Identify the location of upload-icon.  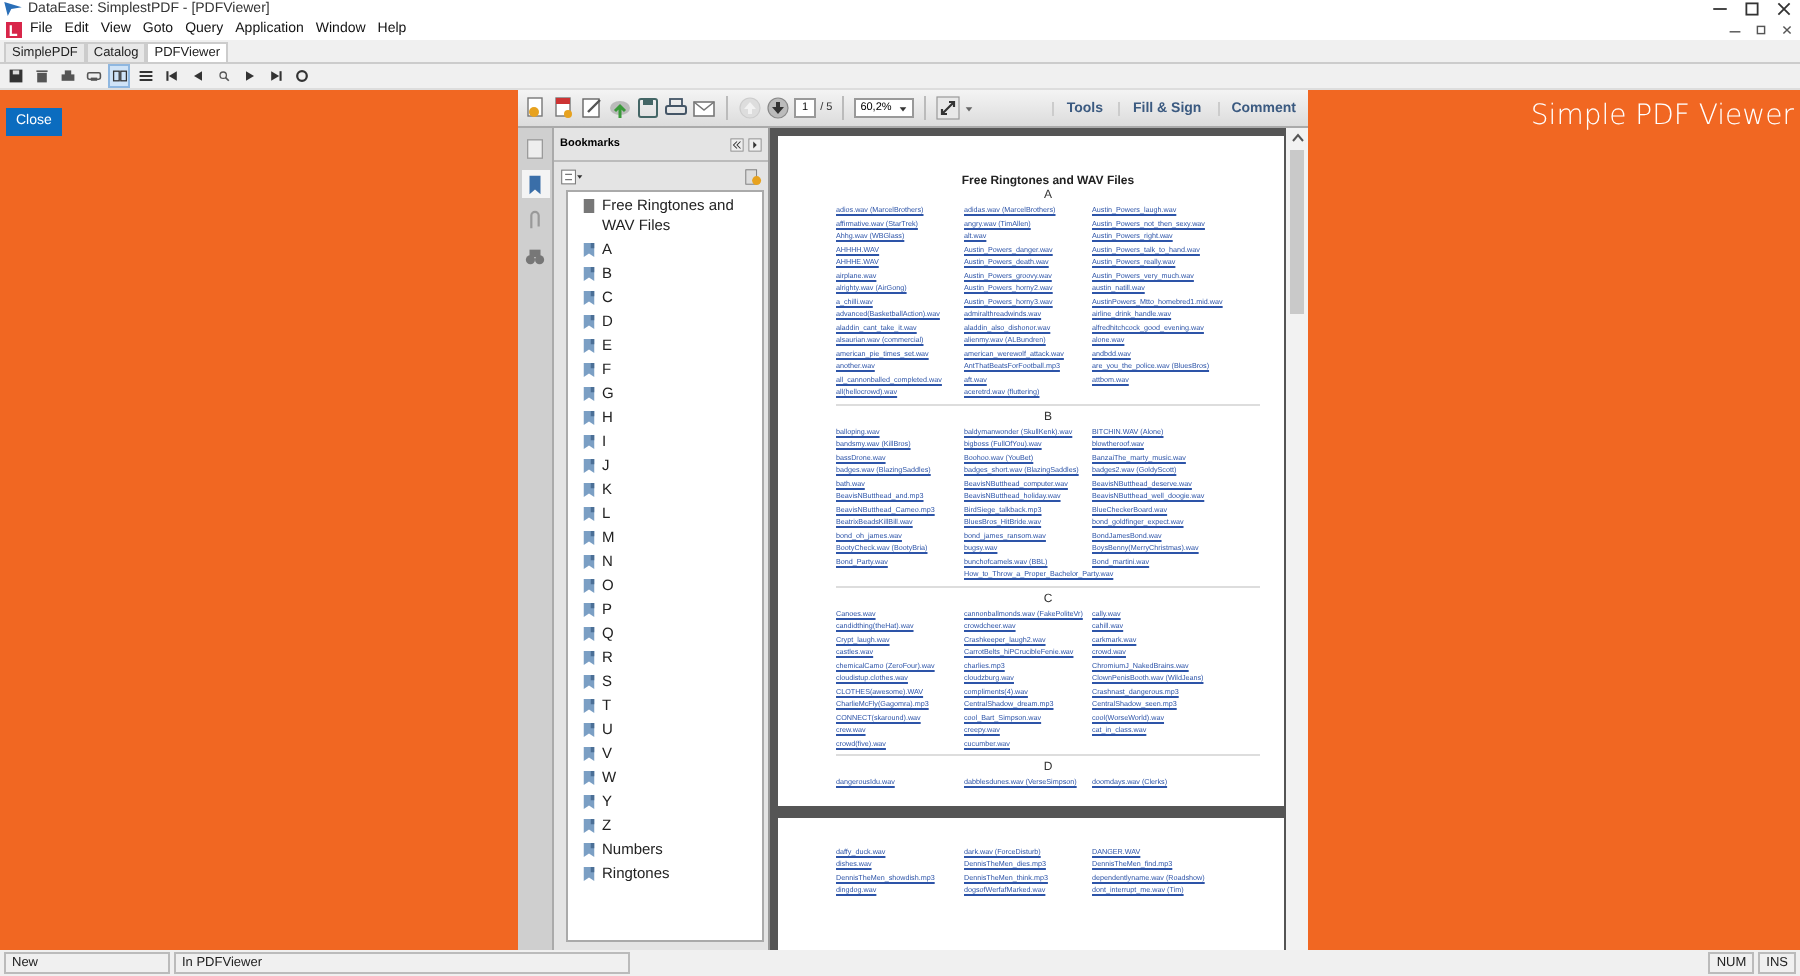
(620, 108).